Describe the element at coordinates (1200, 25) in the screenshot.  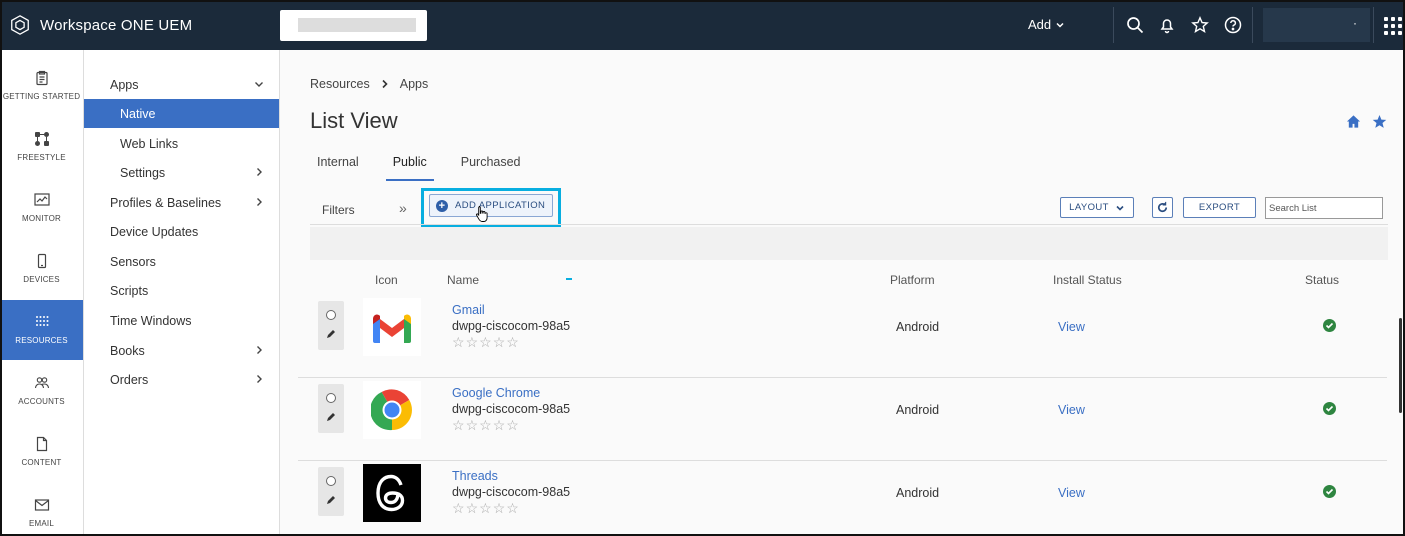
I see `star-icon` at that location.